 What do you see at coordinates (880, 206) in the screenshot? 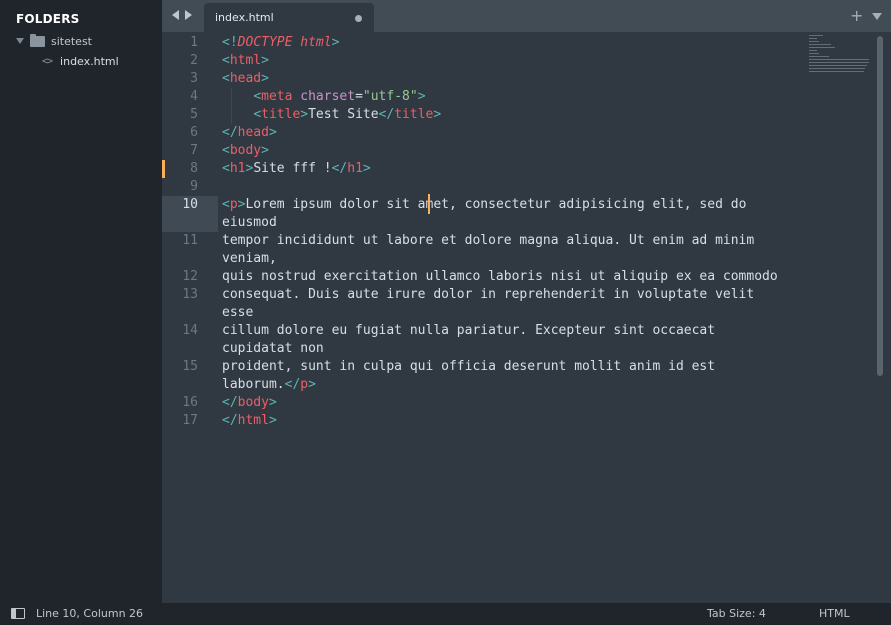
I see `vertical-scrollbar` at bounding box center [880, 206].